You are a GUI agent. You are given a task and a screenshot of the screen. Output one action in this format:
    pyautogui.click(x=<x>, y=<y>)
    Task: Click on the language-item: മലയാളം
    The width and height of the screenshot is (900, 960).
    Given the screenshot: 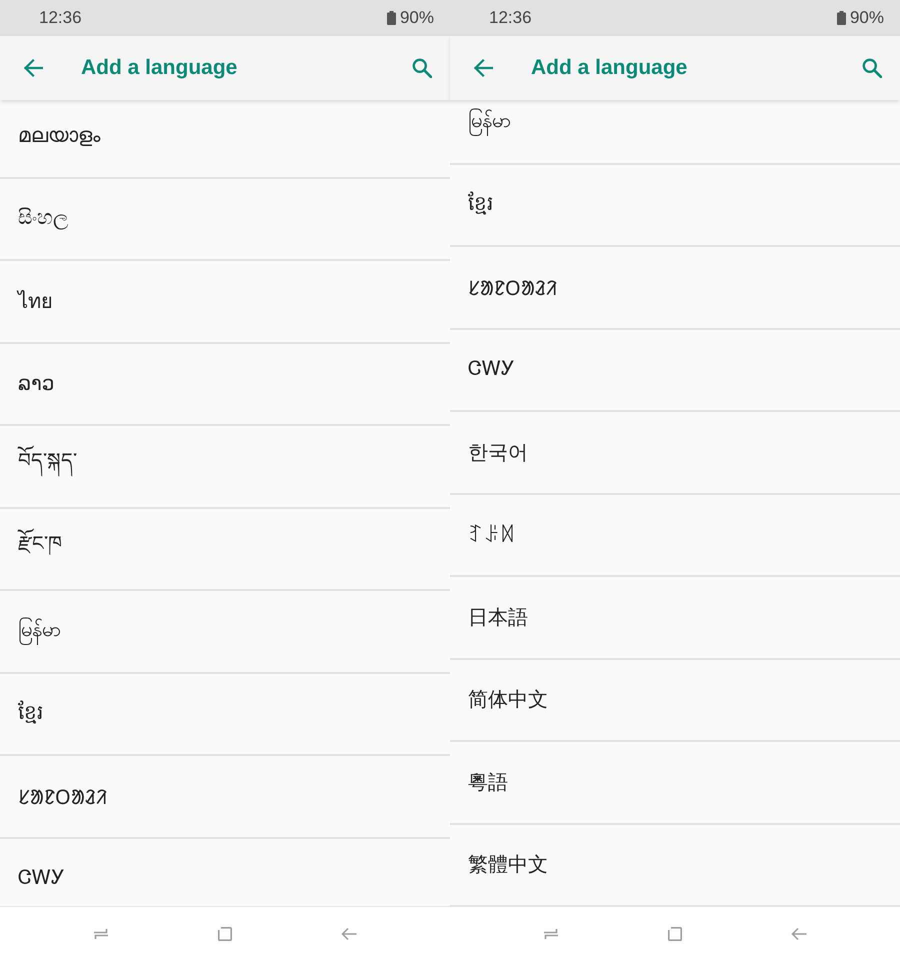 What is the action you would take?
    pyautogui.click(x=225, y=139)
    